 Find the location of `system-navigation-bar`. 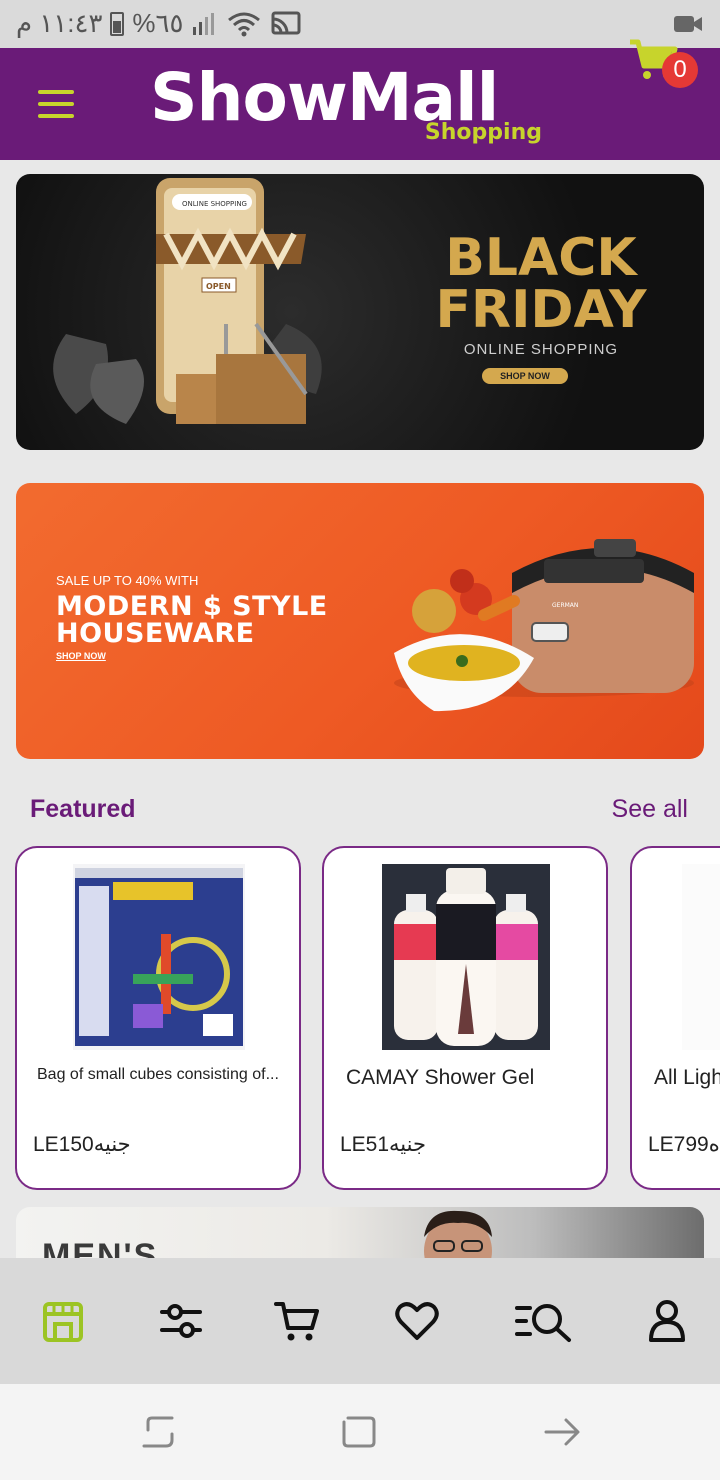

system-navigation-bar is located at coordinates (360, 1432).